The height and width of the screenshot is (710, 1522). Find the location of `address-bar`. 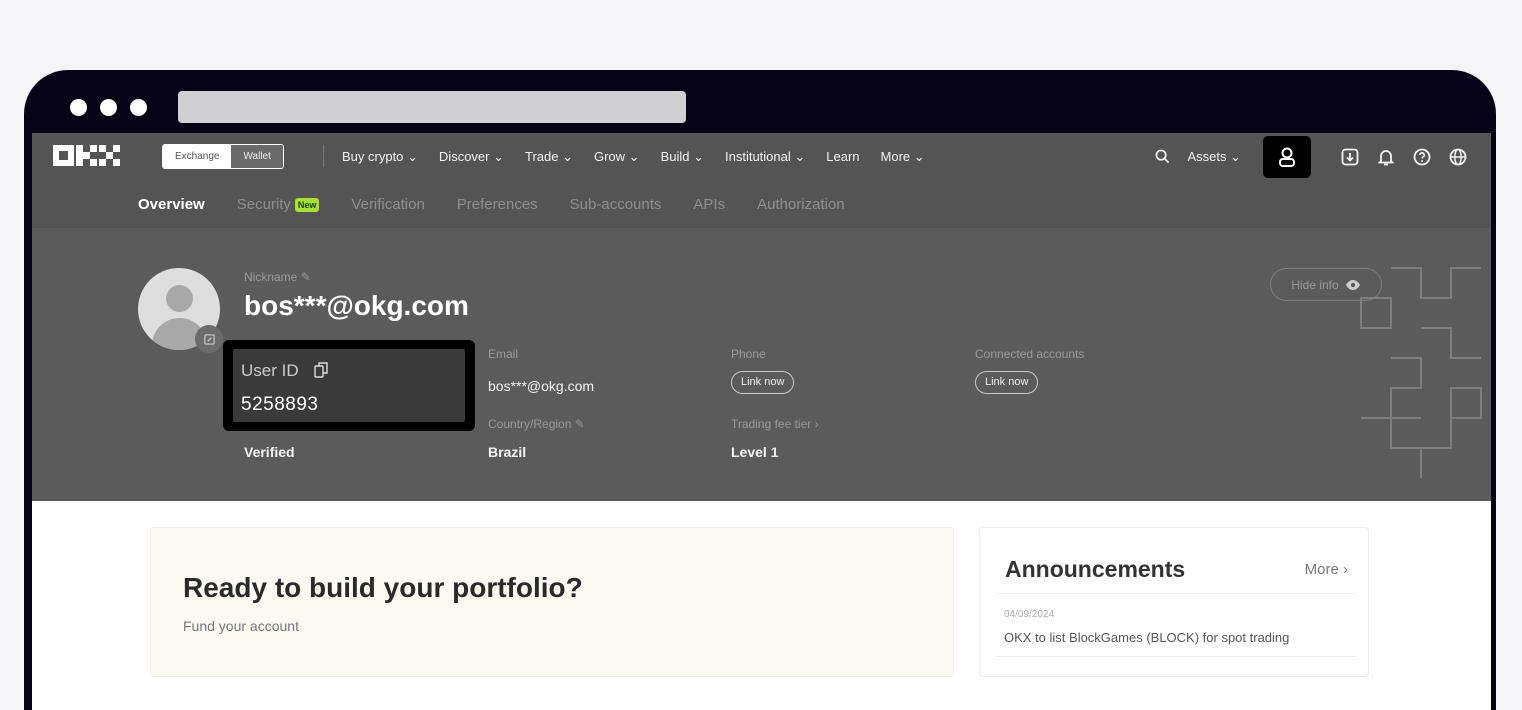

address-bar is located at coordinates (432, 107).